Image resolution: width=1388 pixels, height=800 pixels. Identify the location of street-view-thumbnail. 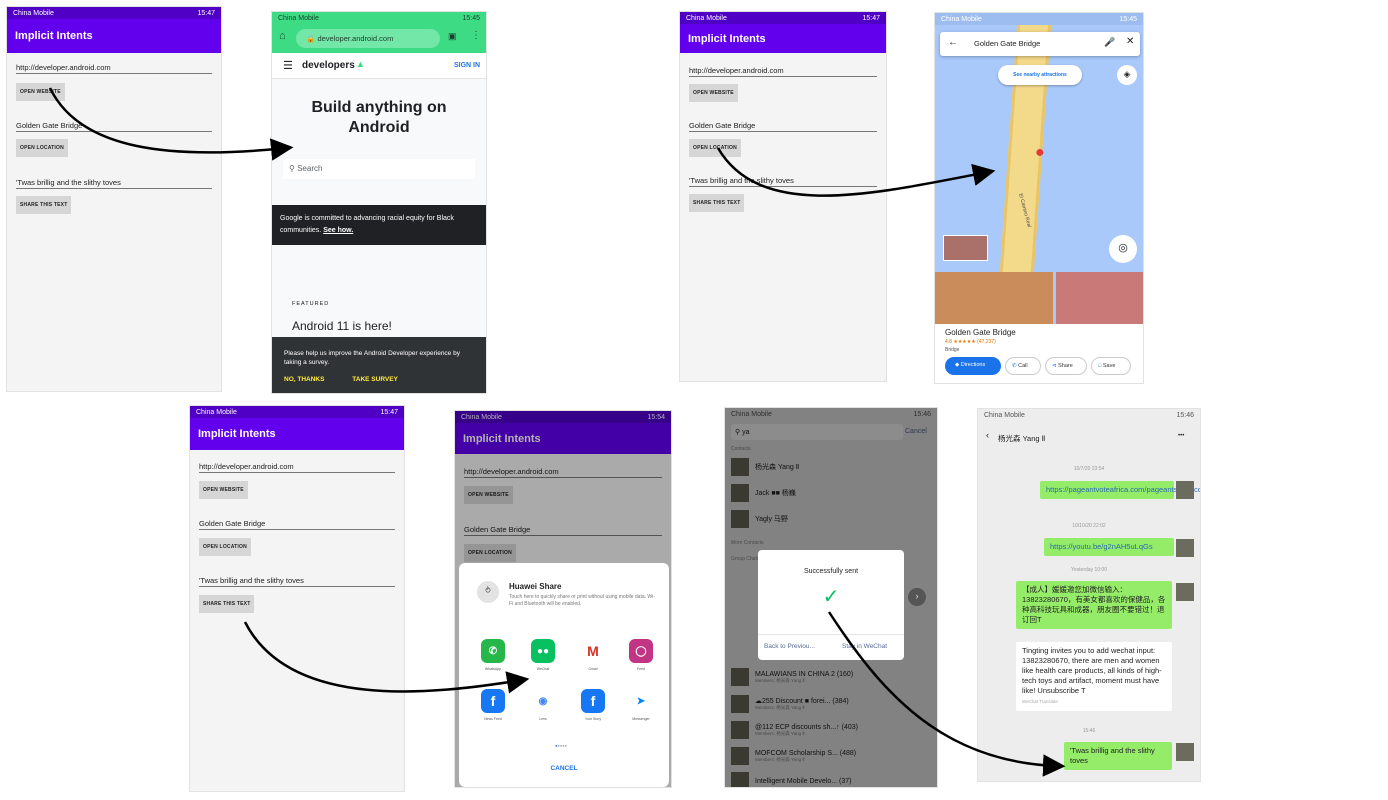
(965, 248).